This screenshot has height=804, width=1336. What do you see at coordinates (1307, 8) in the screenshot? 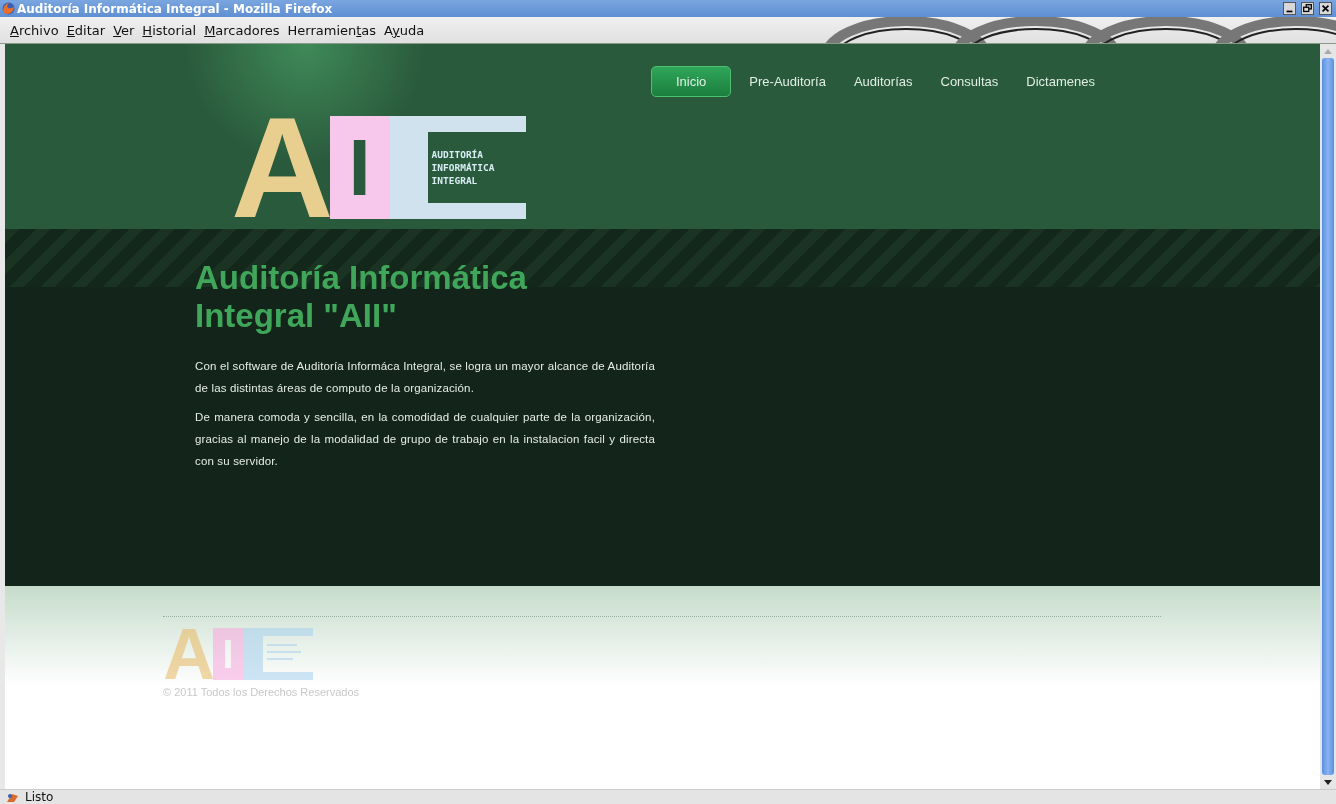
I see `restore-icon` at bounding box center [1307, 8].